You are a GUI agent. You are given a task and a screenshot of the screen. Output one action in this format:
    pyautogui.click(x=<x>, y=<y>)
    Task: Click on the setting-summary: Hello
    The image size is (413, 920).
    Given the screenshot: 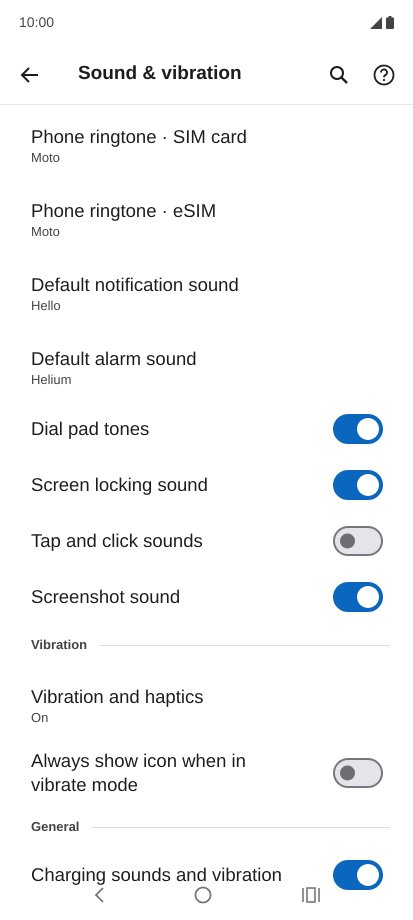 What is the action you would take?
    pyautogui.click(x=46, y=306)
    